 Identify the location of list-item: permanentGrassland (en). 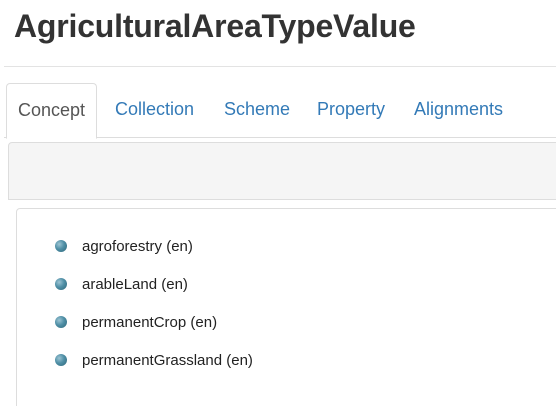
(154, 360).